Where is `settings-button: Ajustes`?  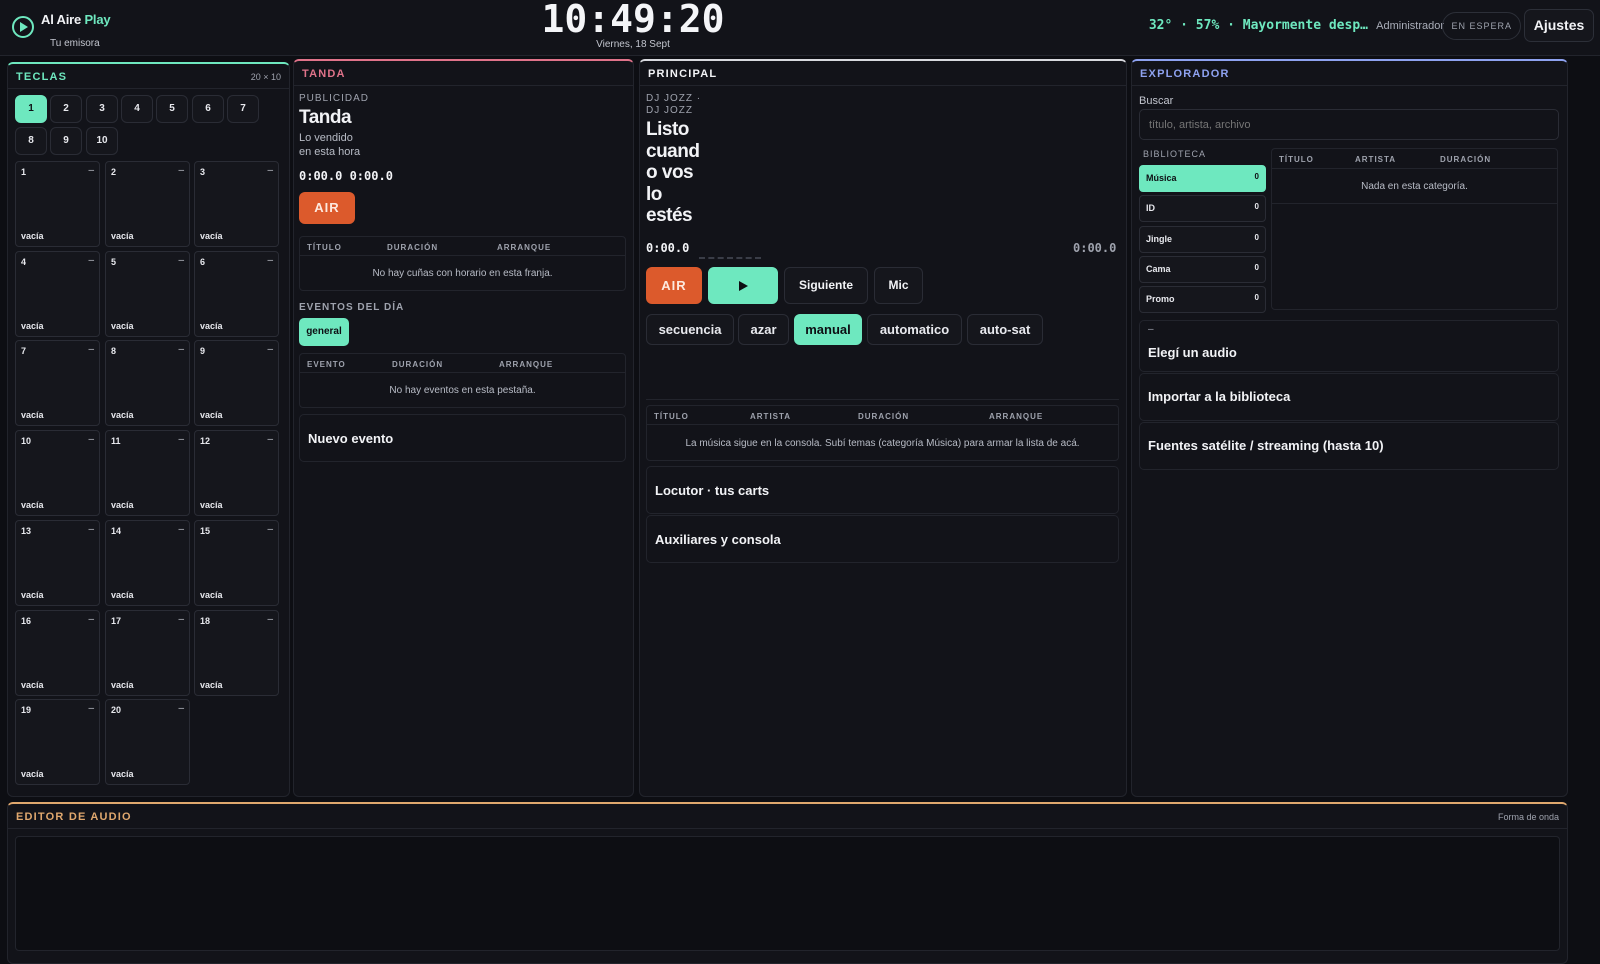 settings-button: Ajustes is located at coordinates (1559, 25).